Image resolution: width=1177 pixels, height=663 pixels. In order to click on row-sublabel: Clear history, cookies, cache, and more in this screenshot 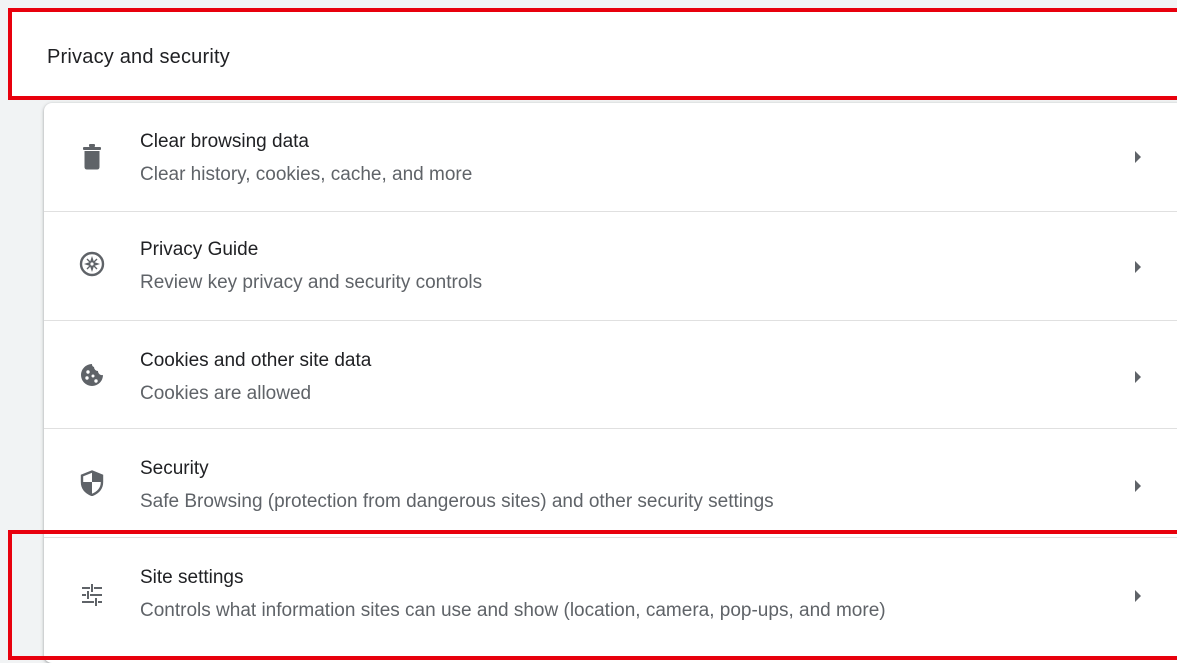, I will do `click(306, 174)`.